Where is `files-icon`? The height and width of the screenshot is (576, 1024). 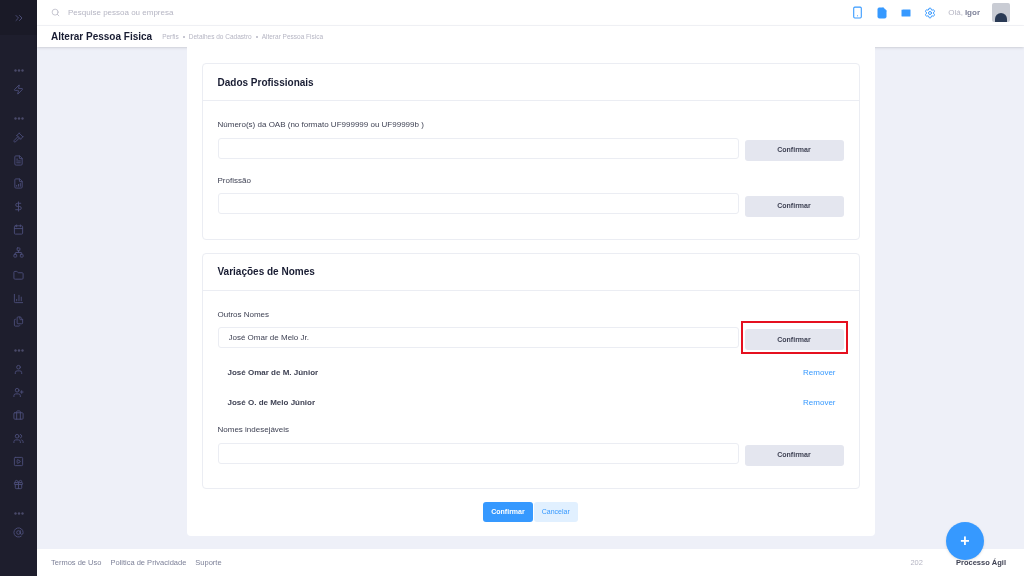 files-icon is located at coordinates (18, 321).